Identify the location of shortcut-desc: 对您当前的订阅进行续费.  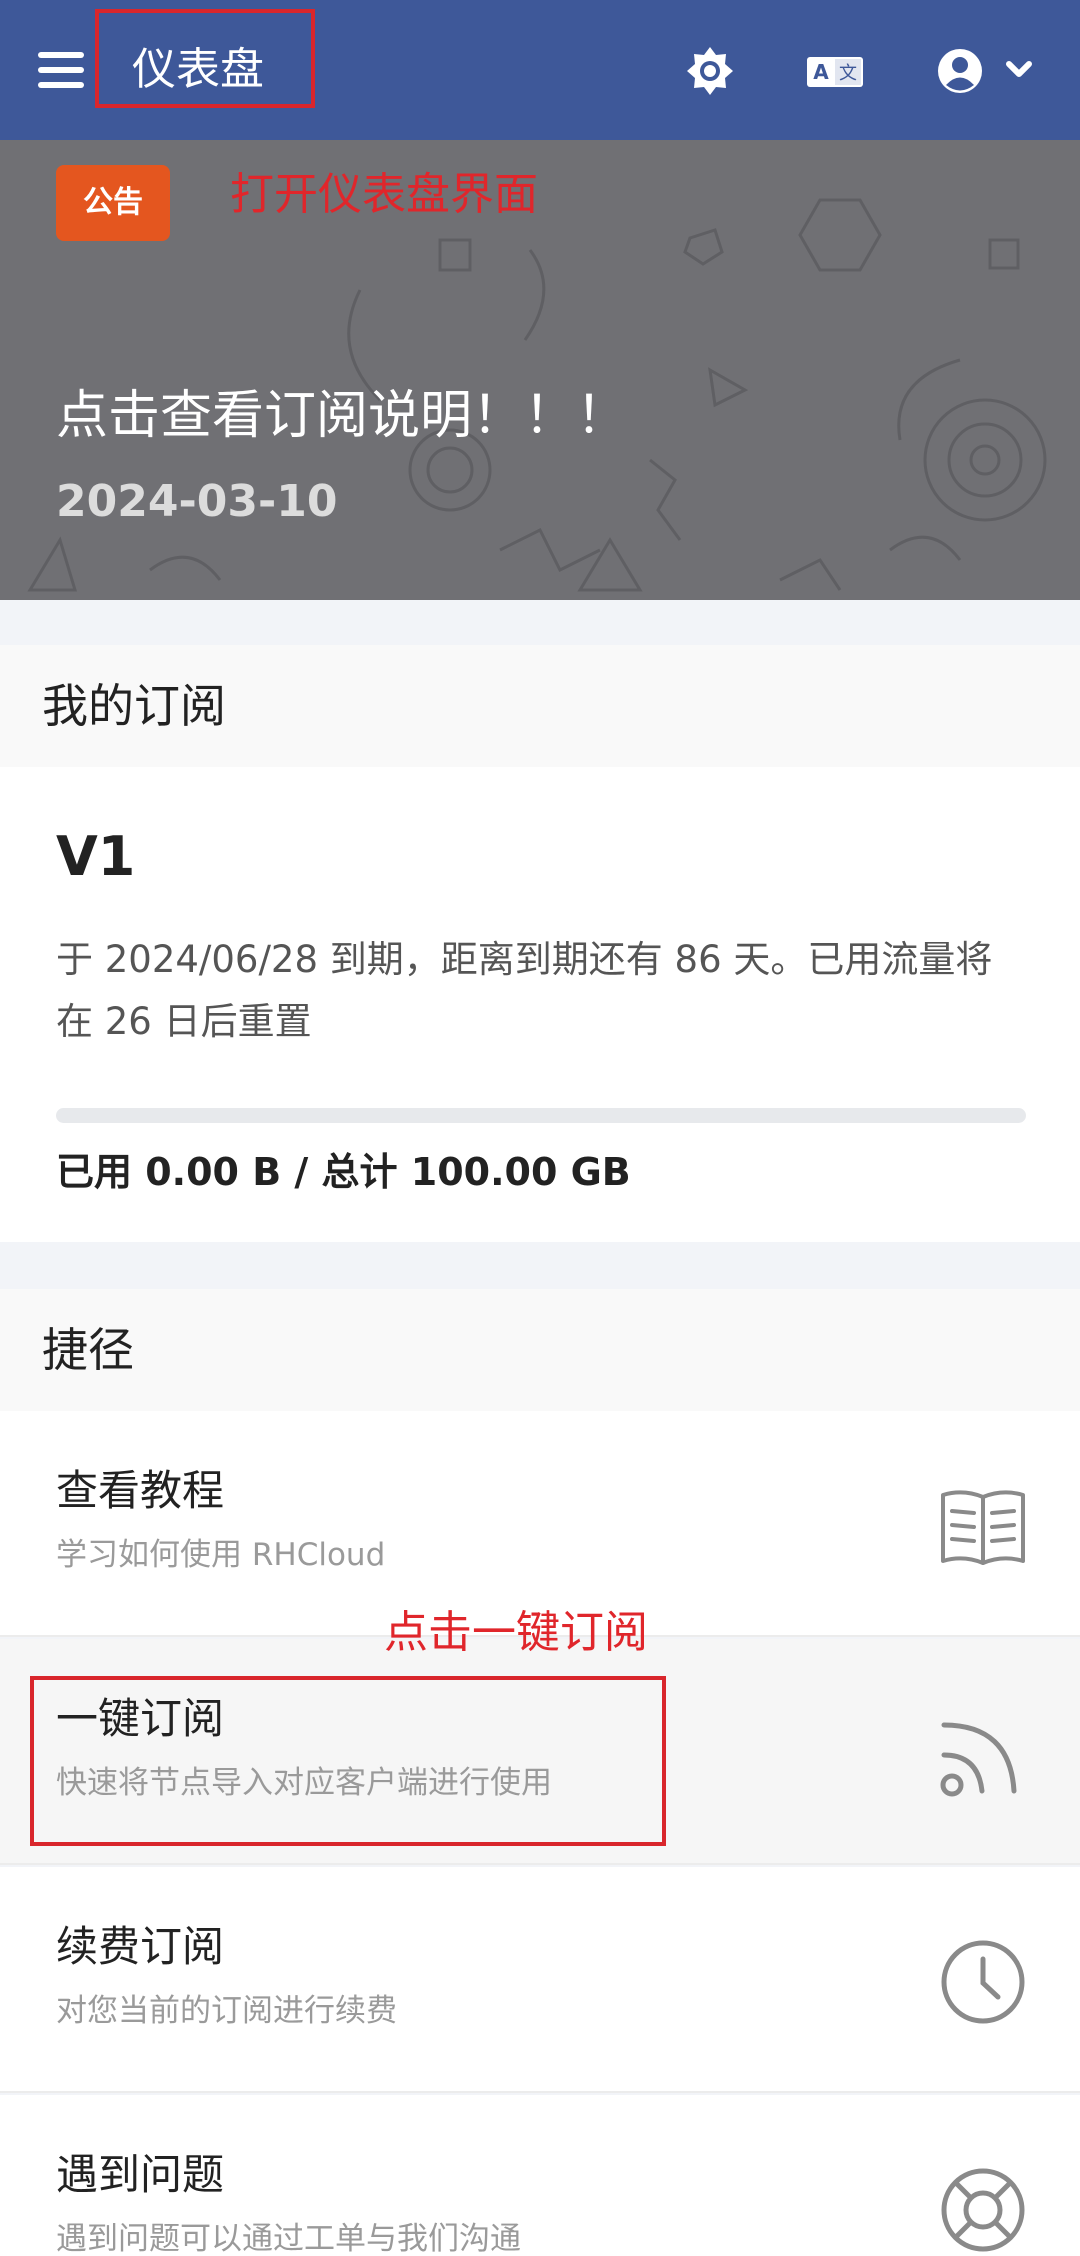
(226, 2011).